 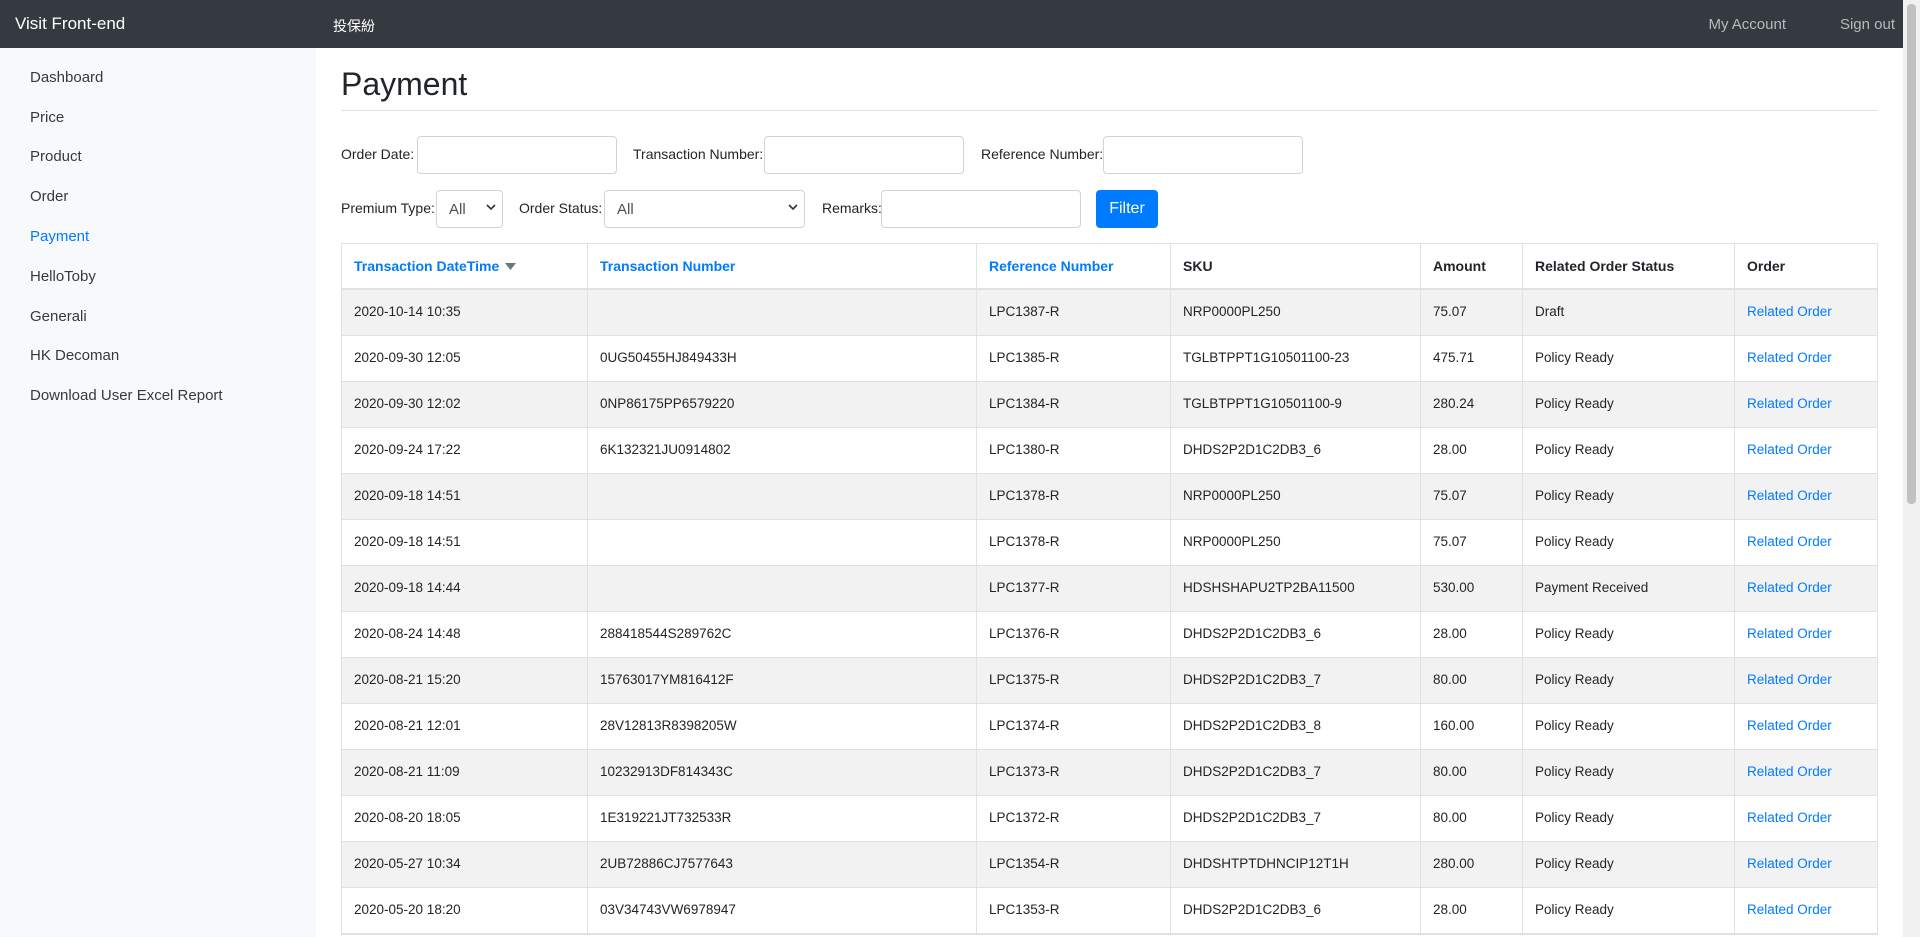 I want to click on cell-transaction-datetime: 2020-10-14 10:35, so click(x=407, y=311).